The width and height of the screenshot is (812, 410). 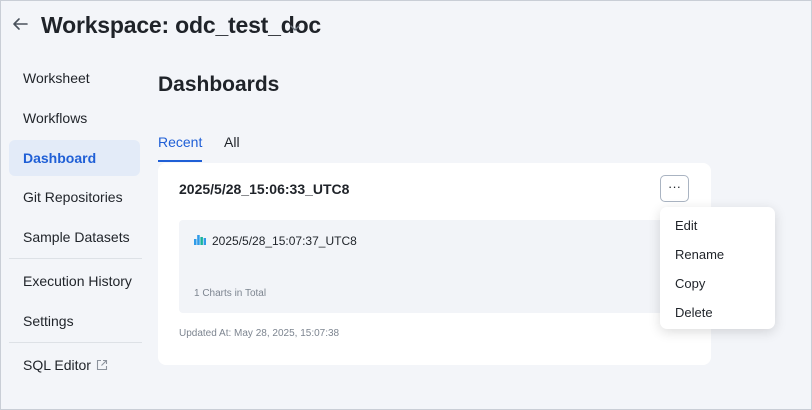 I want to click on chevron-down-icon, so click(x=295, y=28).